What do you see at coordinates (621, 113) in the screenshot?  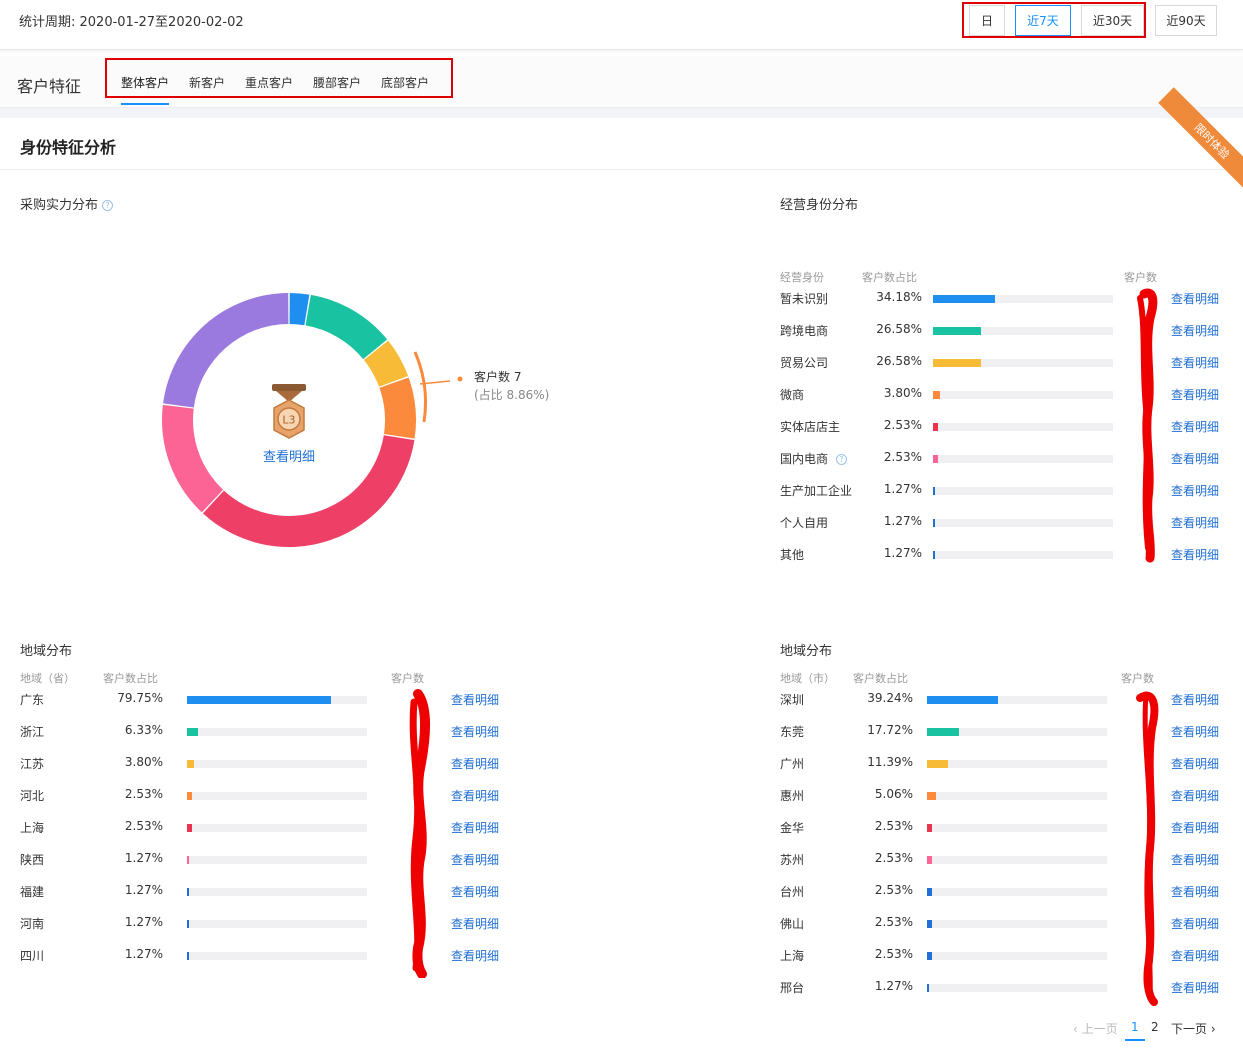 I see `section-separator` at bounding box center [621, 113].